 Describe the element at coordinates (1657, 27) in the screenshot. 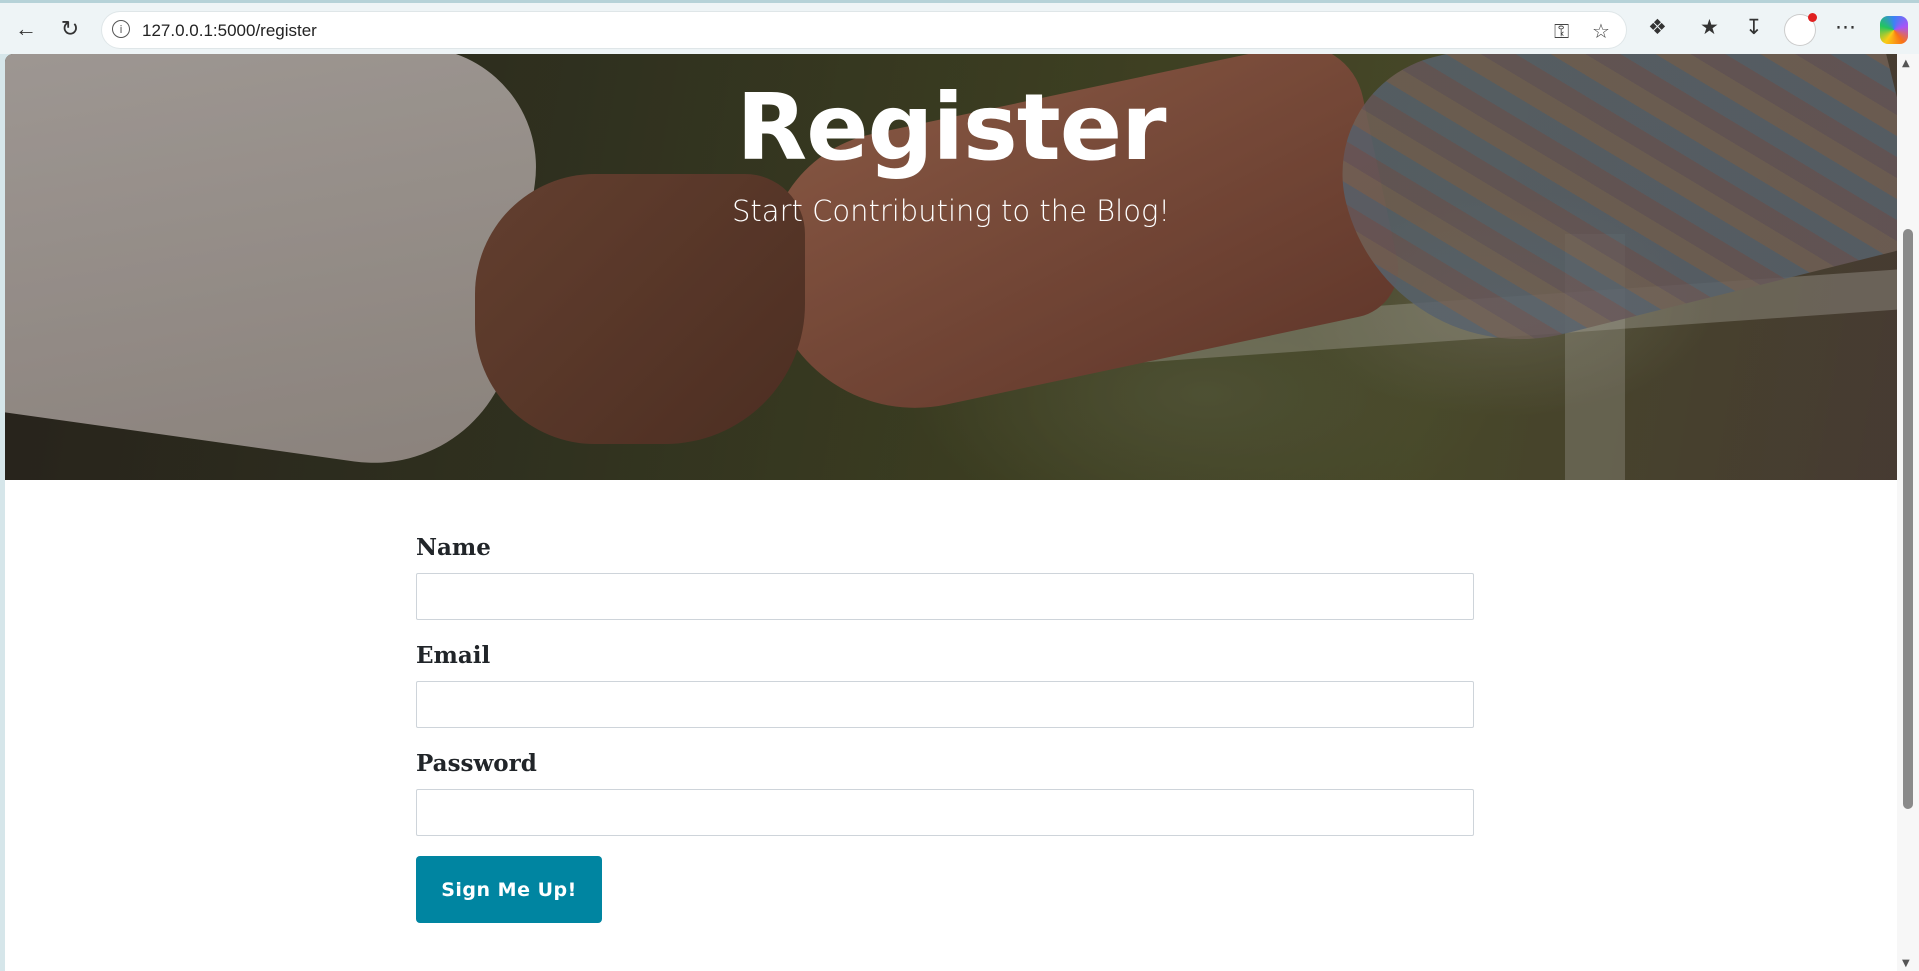

I see `puzzle-icon: ❖` at that location.